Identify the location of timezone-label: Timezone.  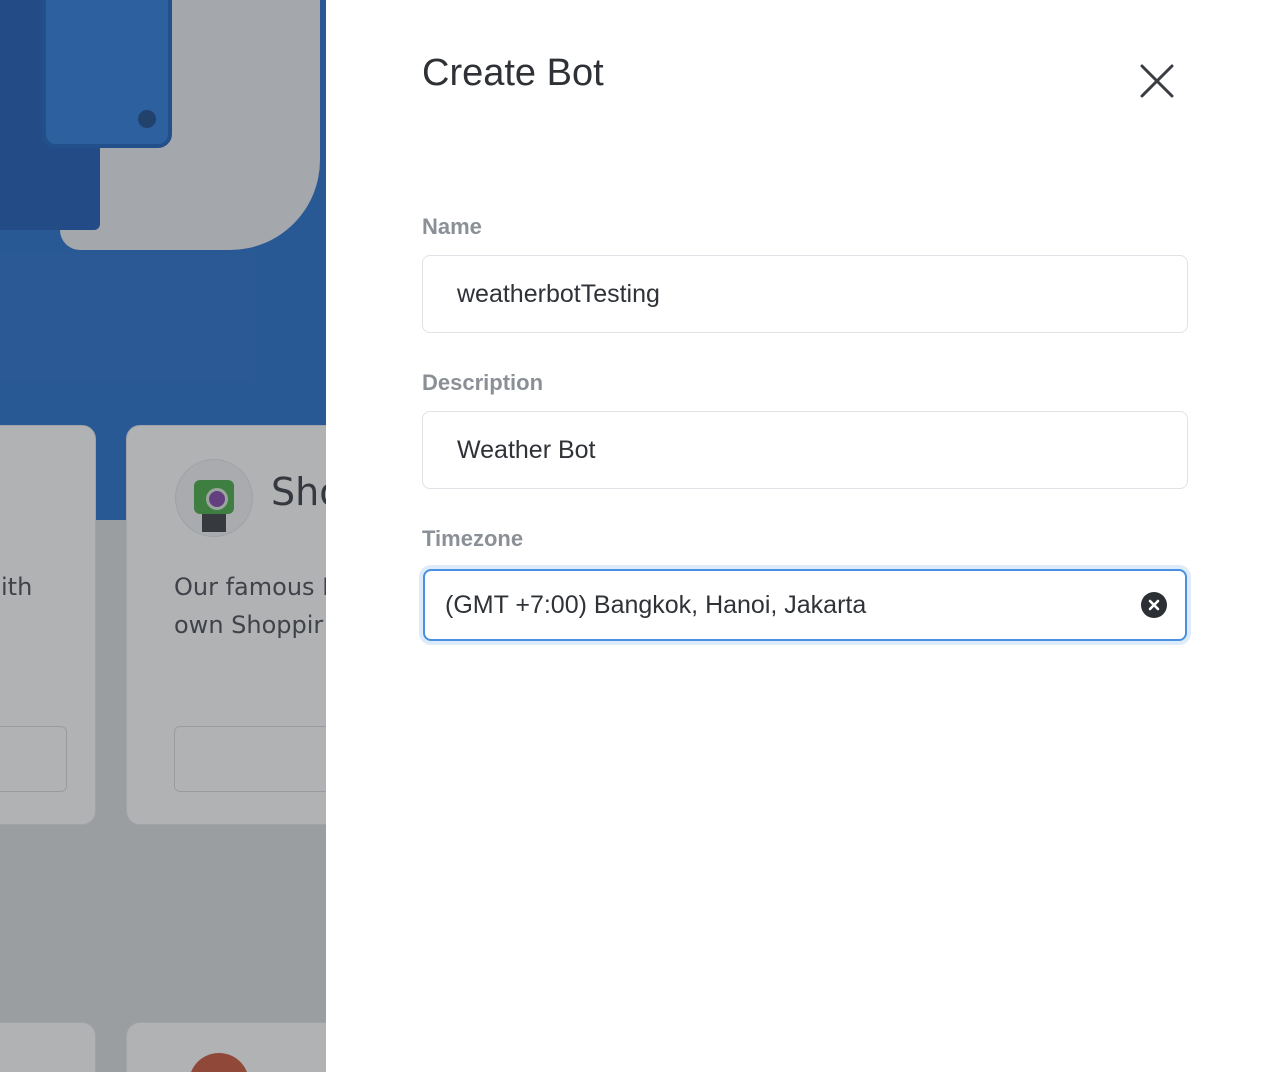
(473, 538).